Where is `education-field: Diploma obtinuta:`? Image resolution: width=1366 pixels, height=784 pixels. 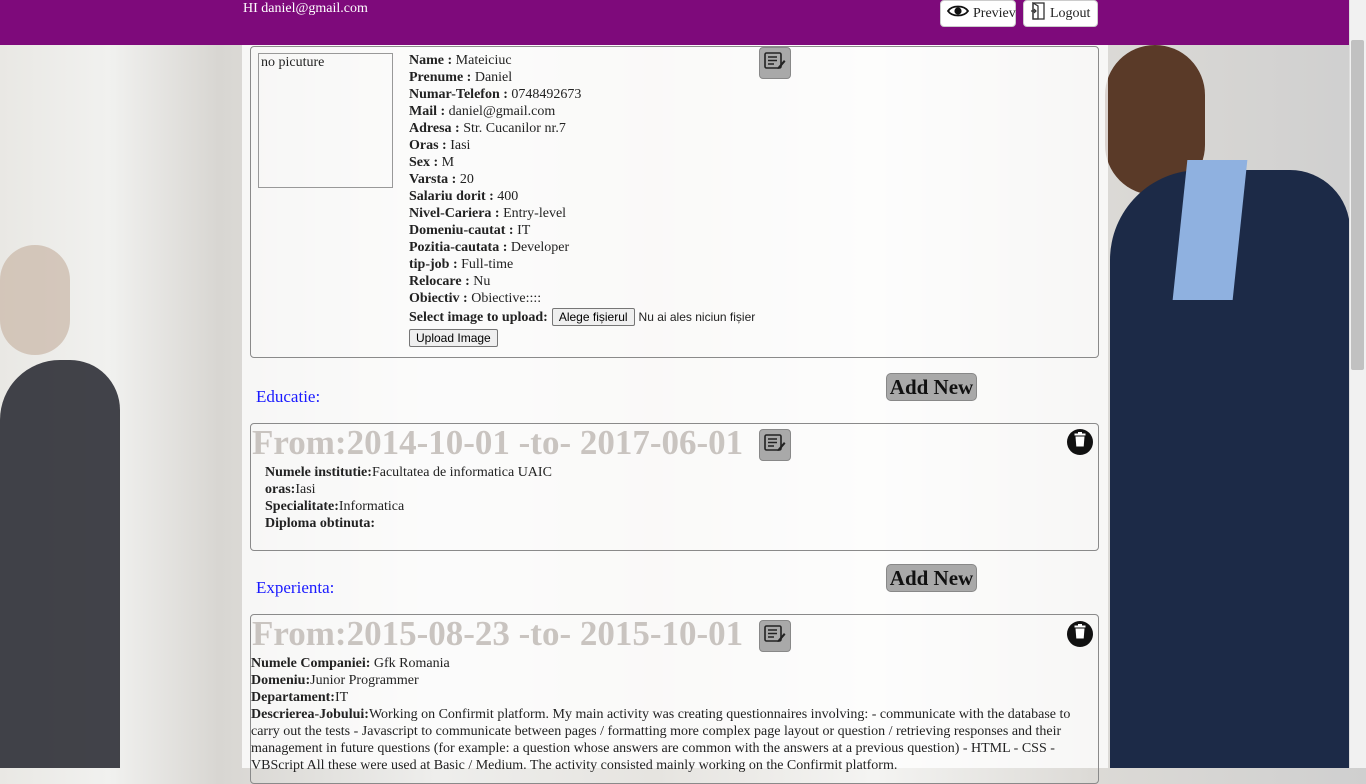 education-field: Diploma obtinuta: is located at coordinates (320, 523).